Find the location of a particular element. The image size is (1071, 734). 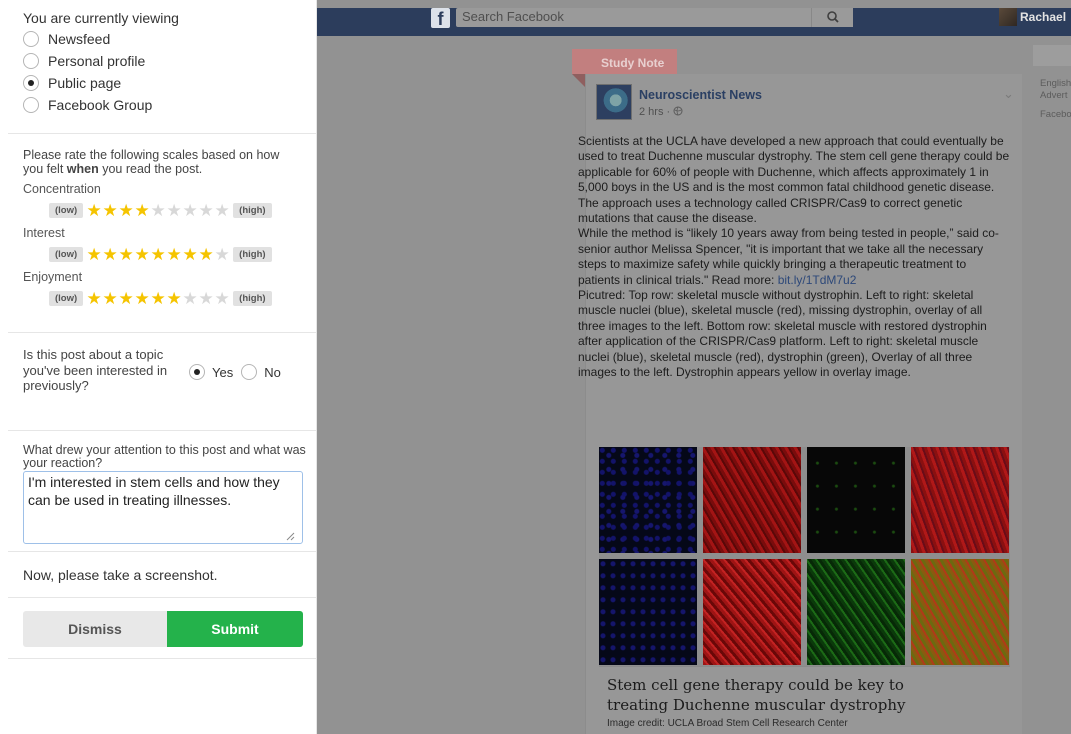

viewing-option-label: Personal profile is located at coordinates (97, 61).